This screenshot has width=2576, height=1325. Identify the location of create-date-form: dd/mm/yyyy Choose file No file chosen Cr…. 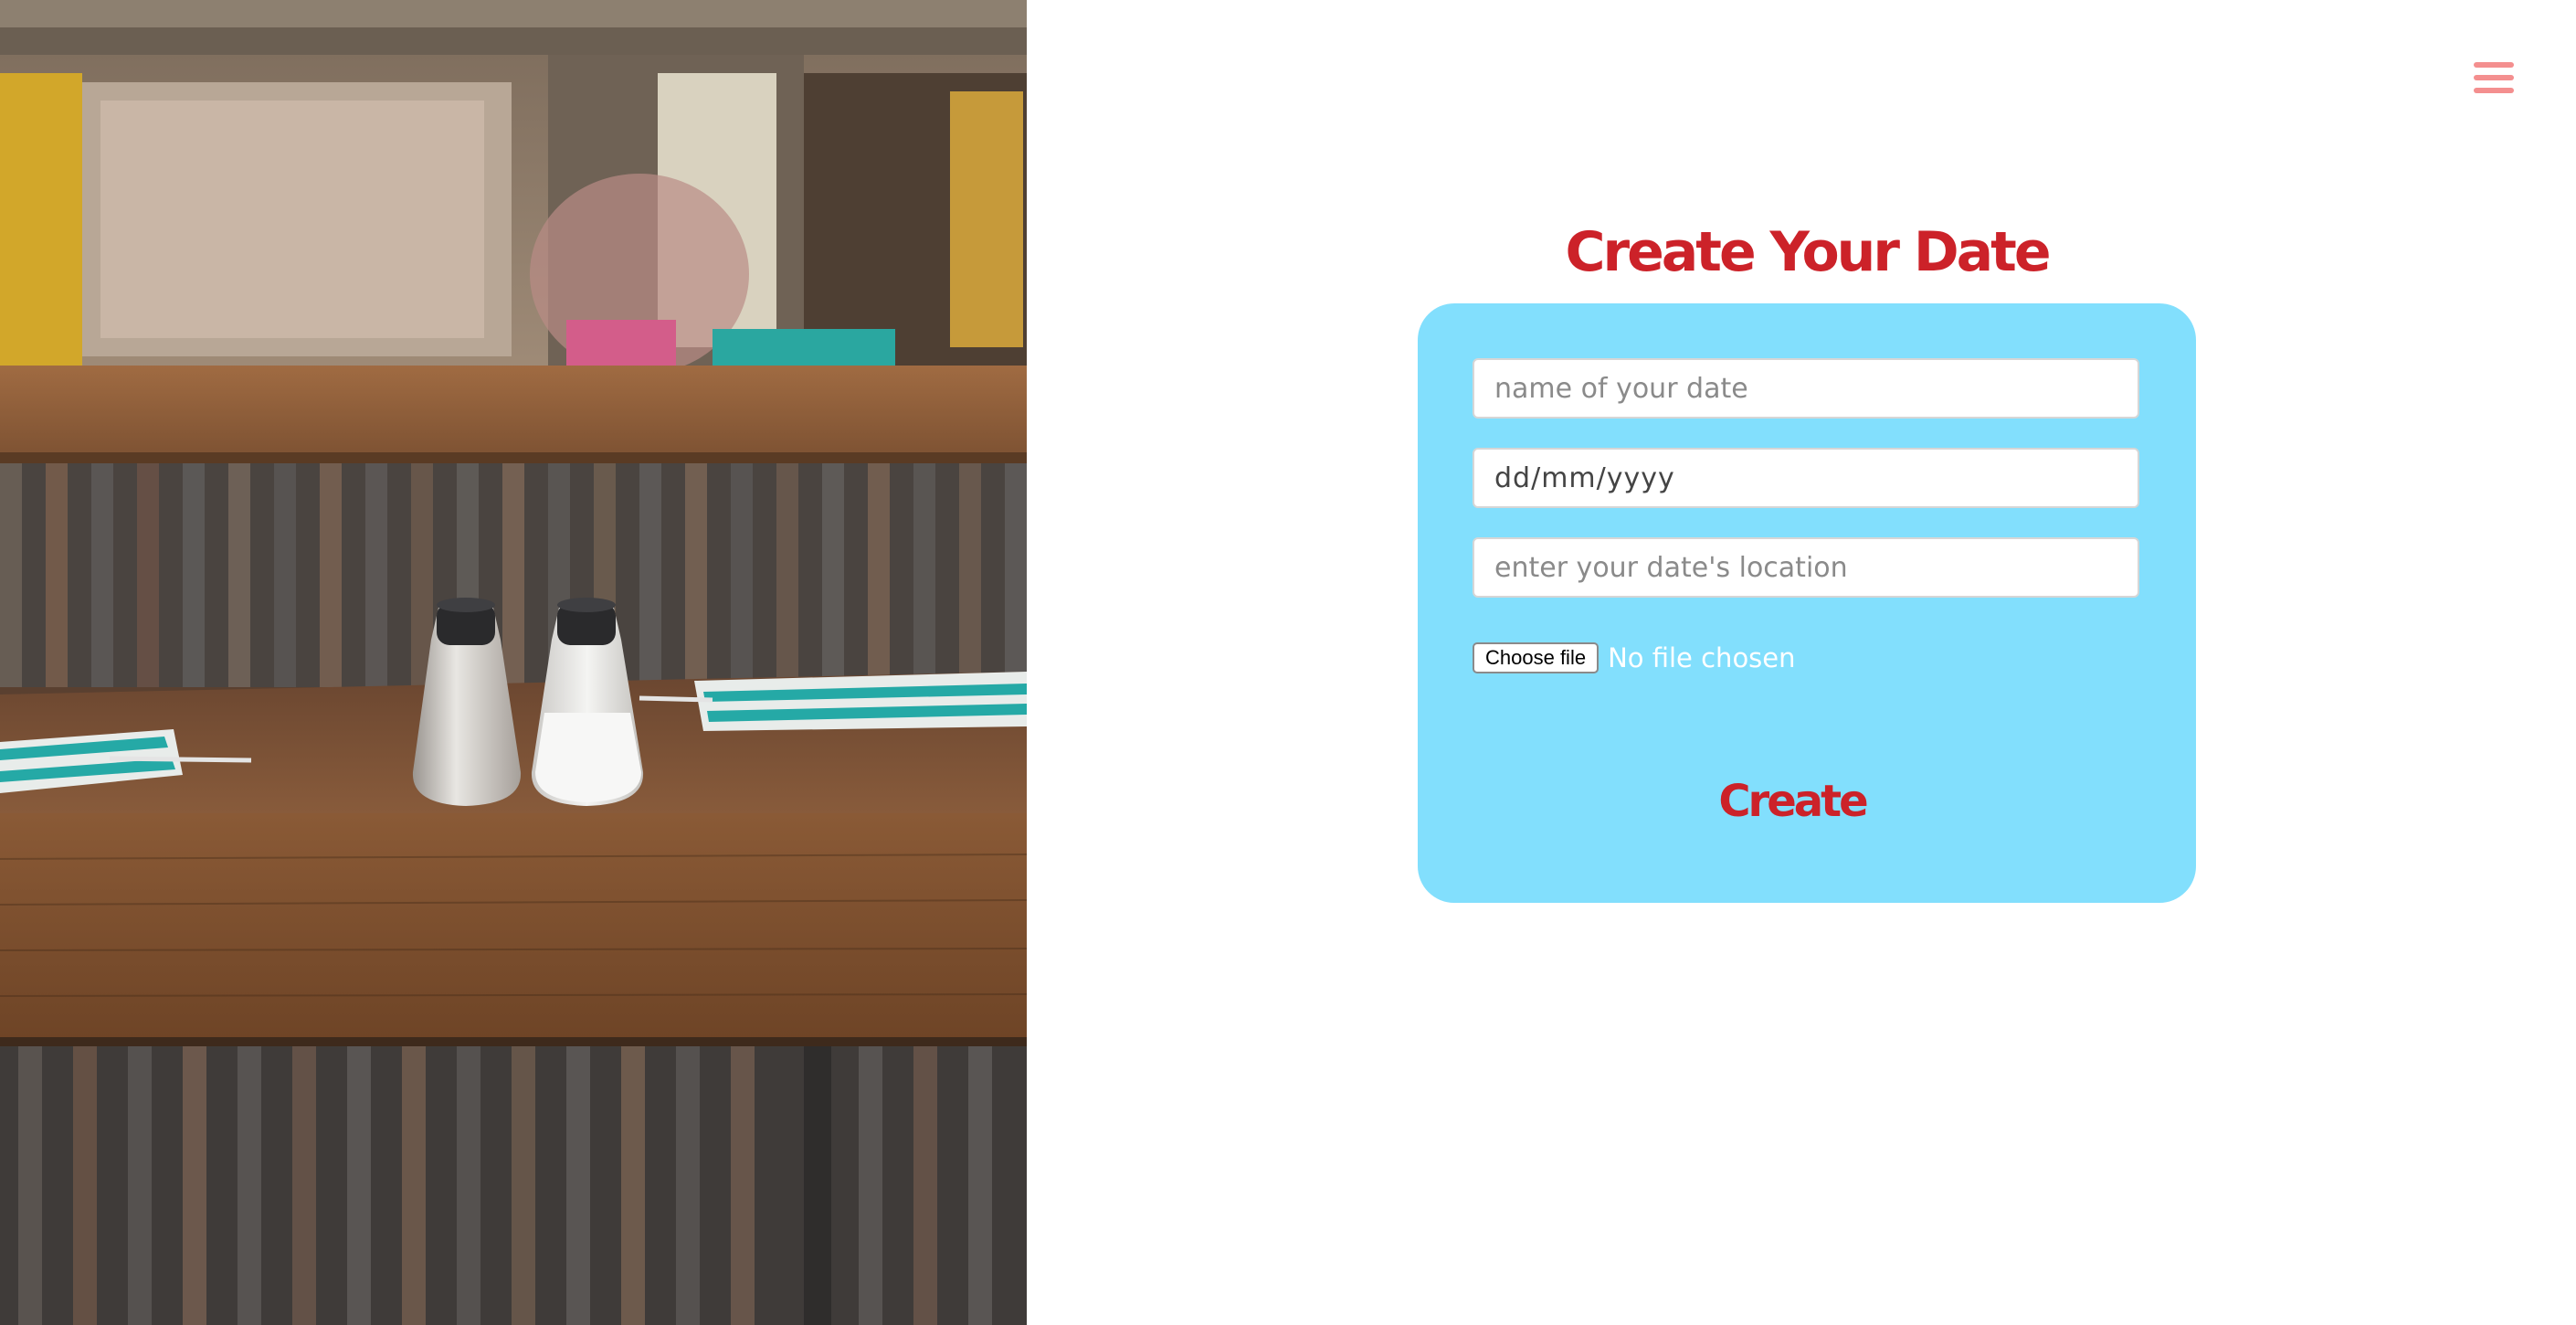
(1807, 603).